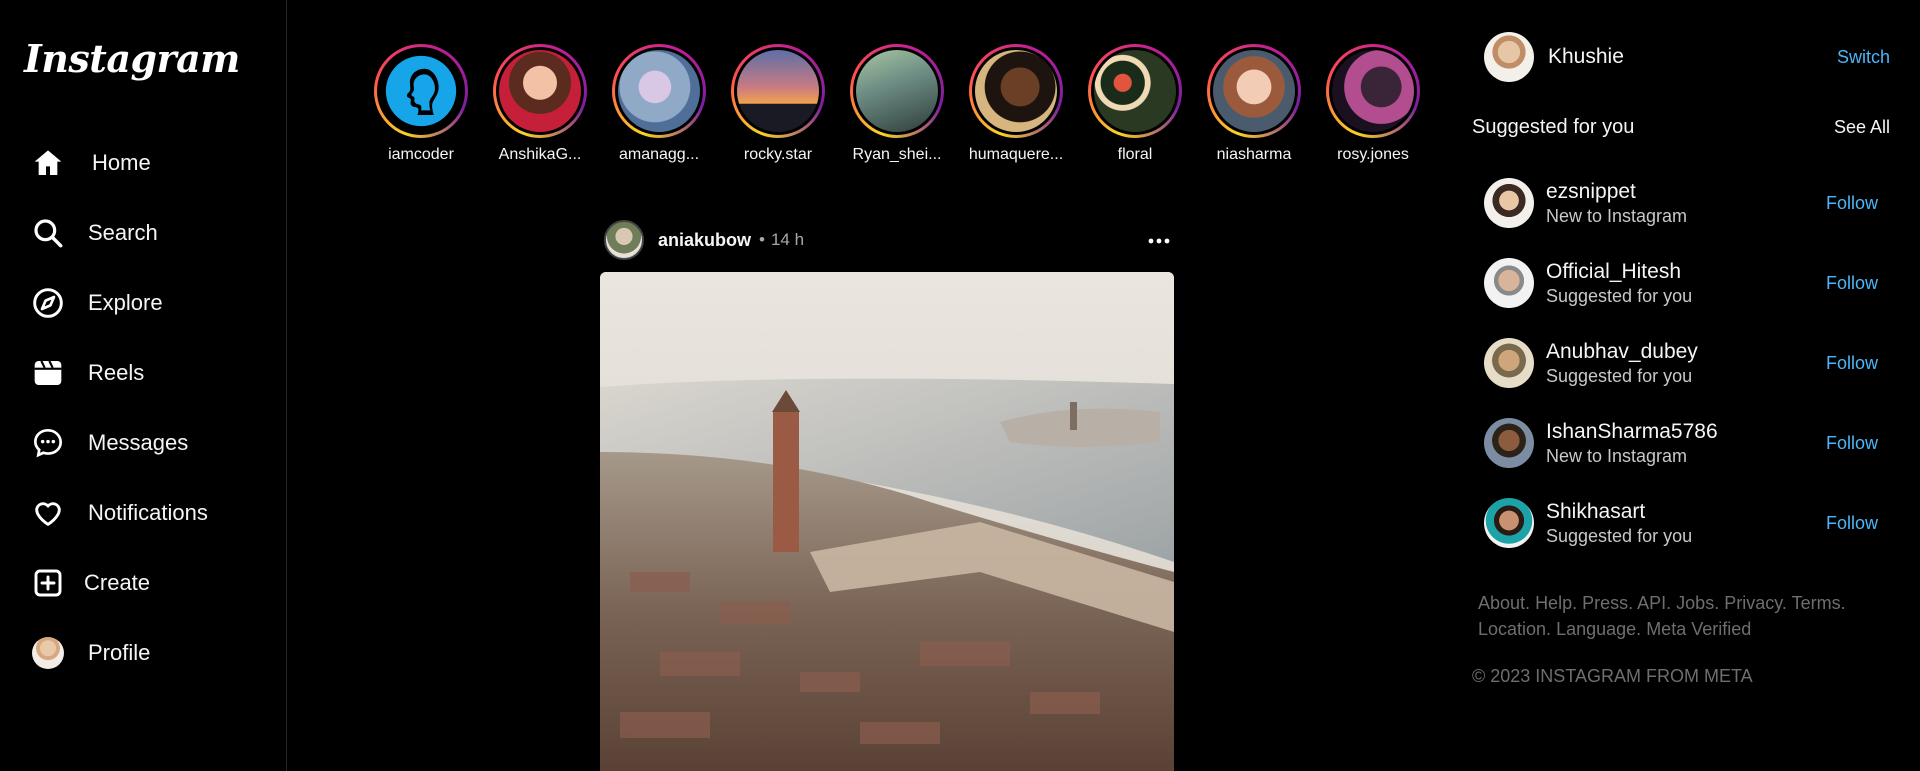  I want to click on nav-notifications: Notifications, so click(150, 513).